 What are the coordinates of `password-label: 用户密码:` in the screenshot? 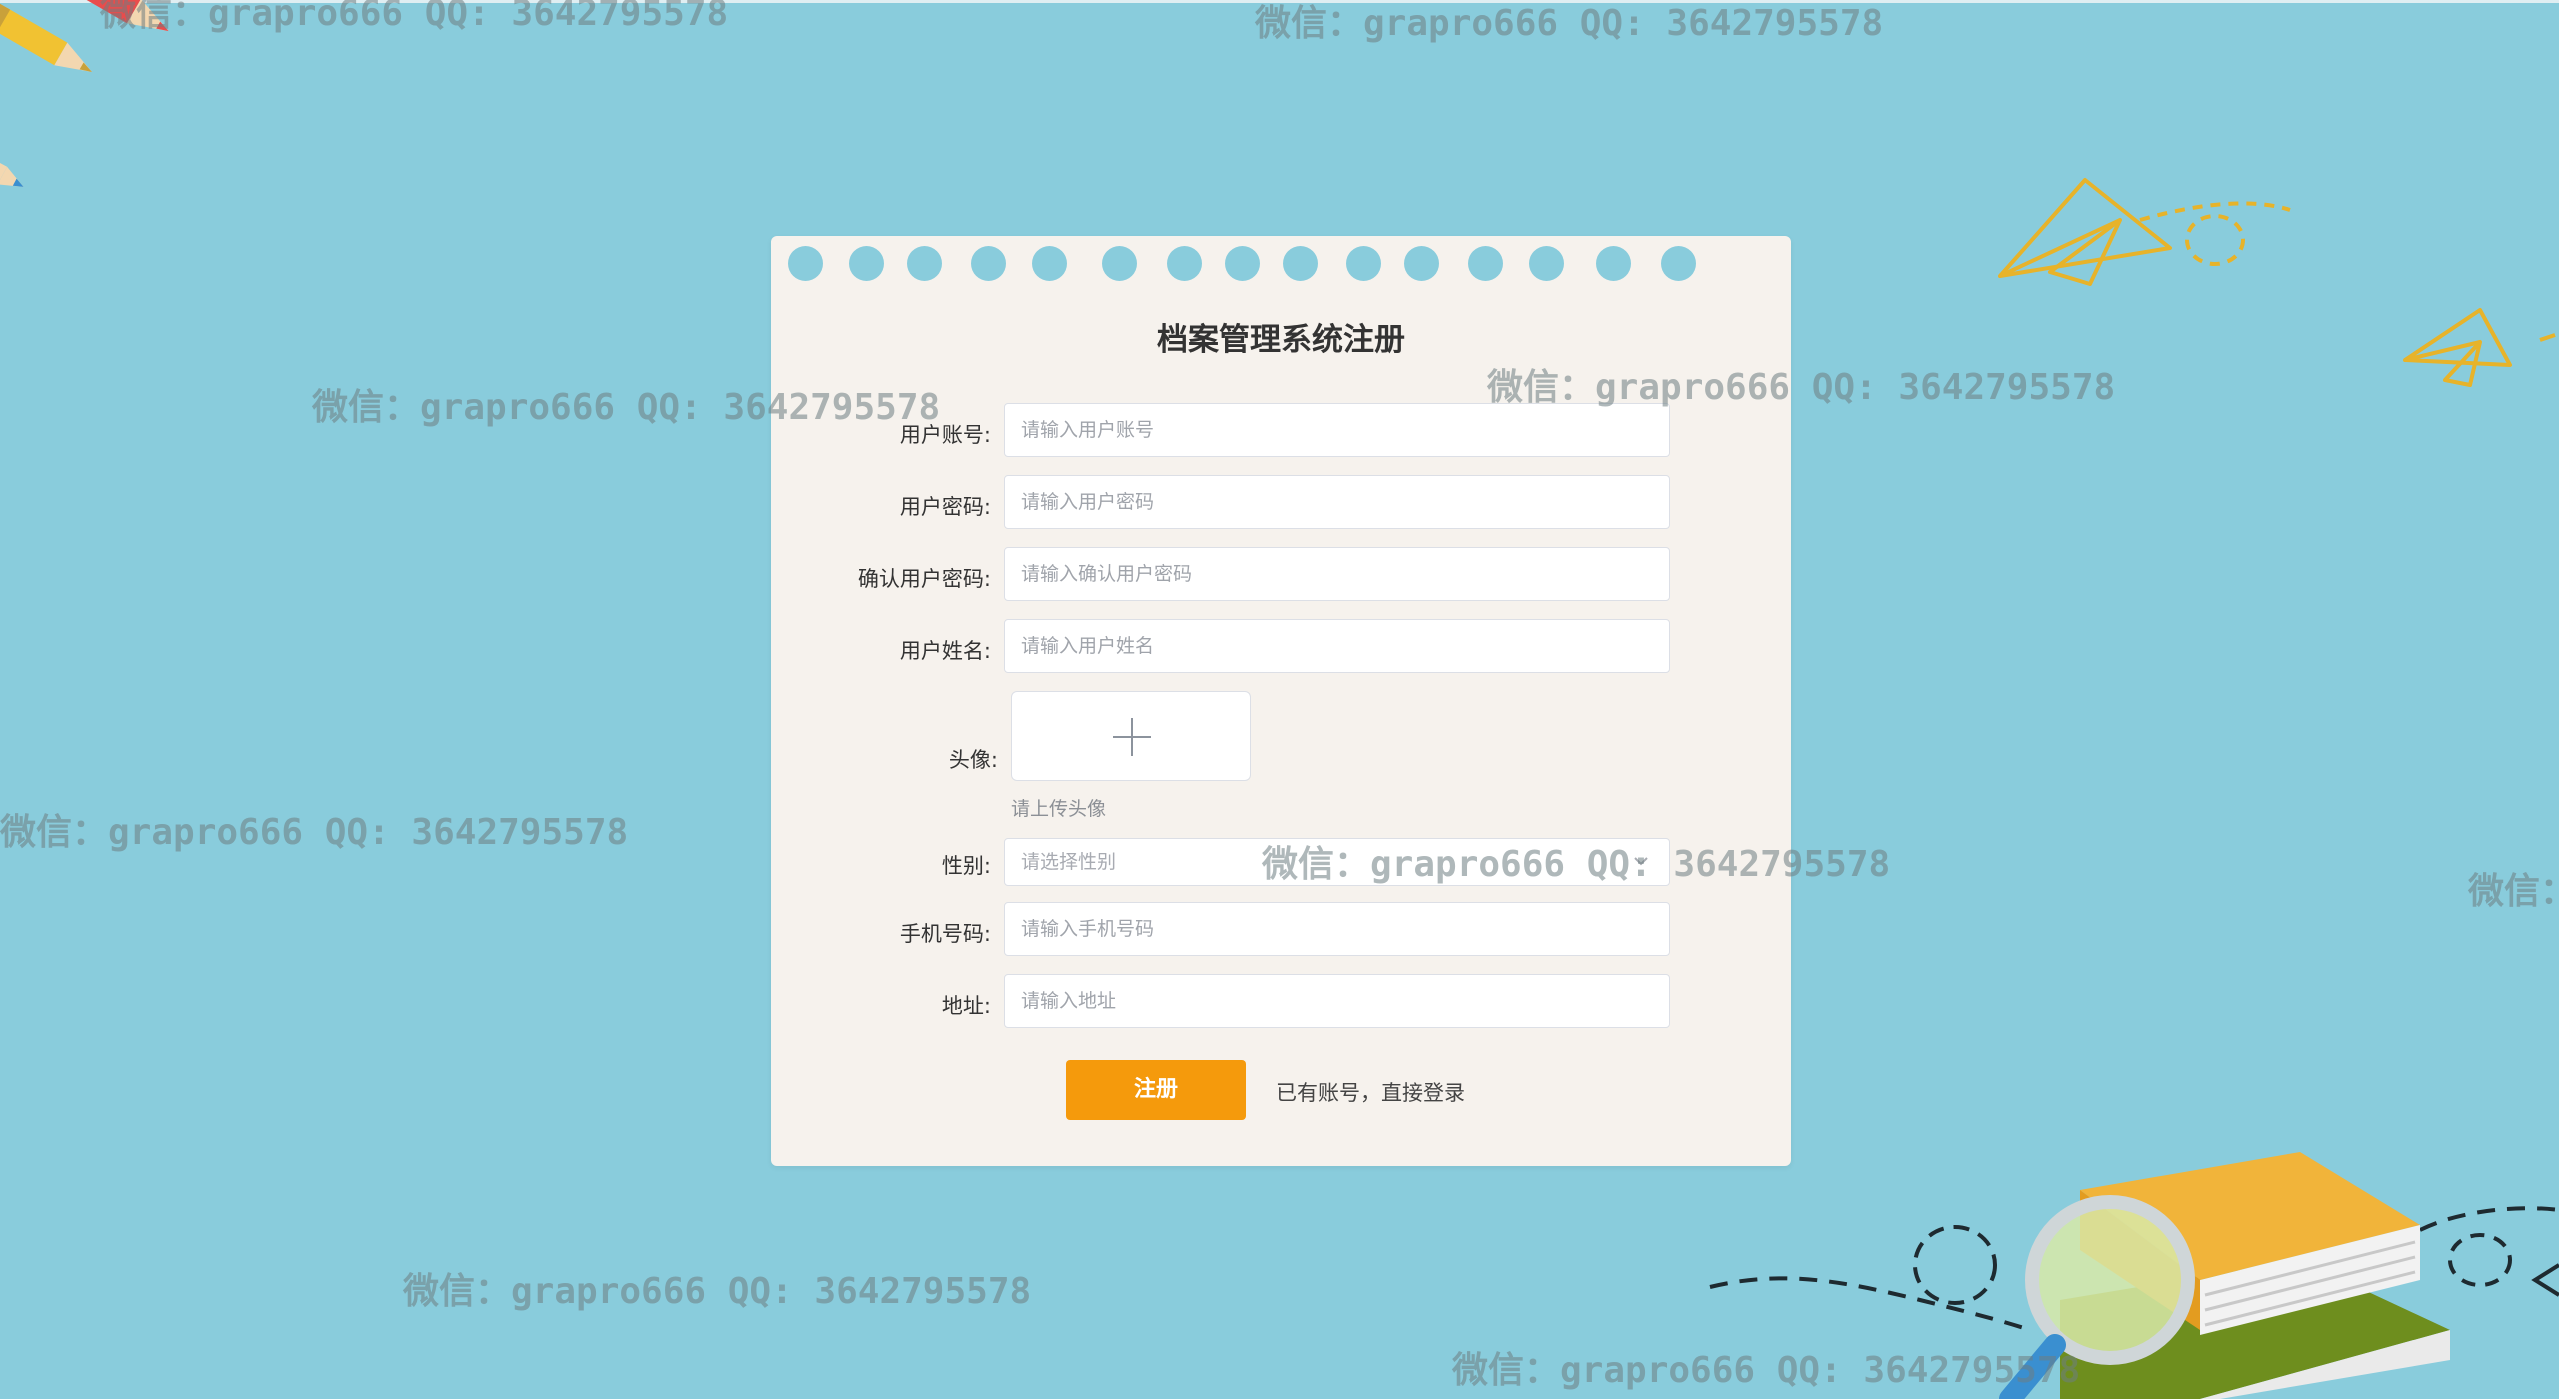 It's located at (945, 507).